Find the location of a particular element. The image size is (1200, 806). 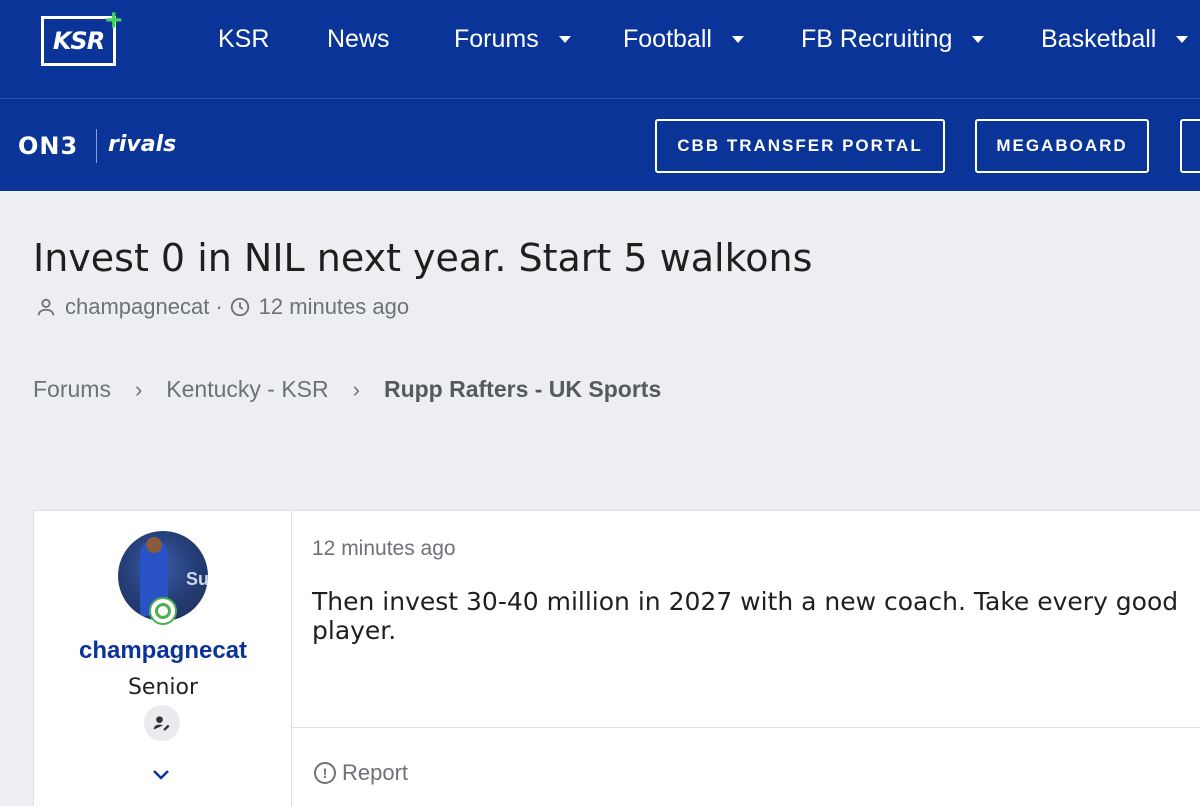

nav-item-label: News is located at coordinates (358, 38).